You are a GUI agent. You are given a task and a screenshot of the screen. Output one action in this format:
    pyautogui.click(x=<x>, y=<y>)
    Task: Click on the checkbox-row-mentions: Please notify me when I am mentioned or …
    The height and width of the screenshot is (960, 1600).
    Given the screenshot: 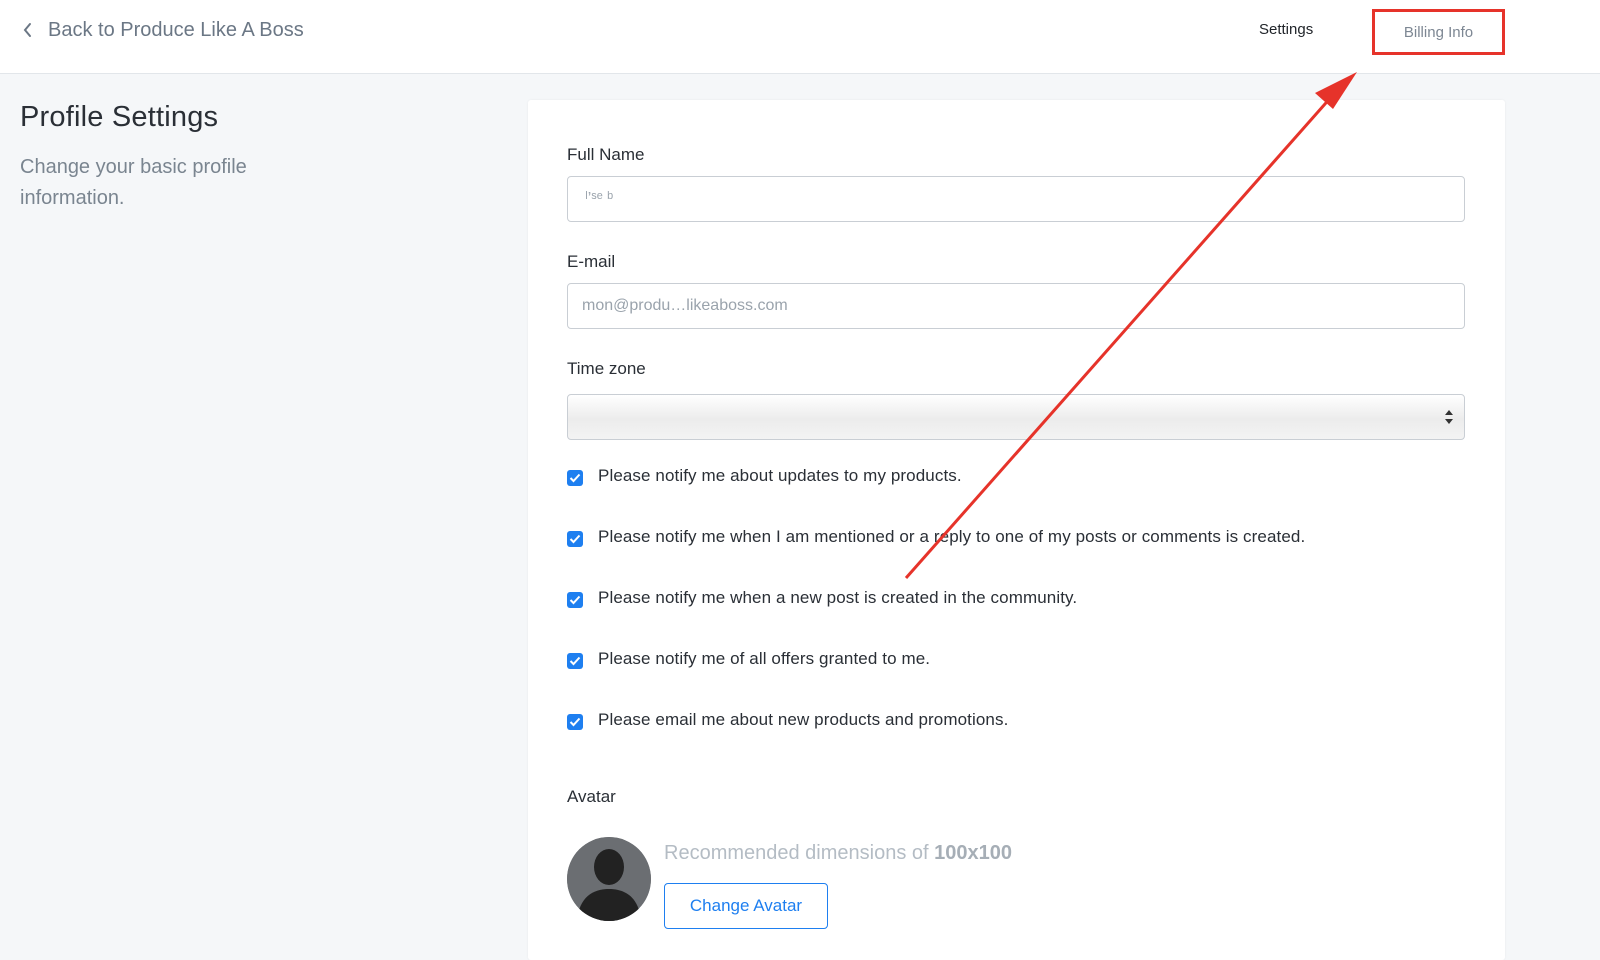 What is the action you would take?
    pyautogui.click(x=936, y=537)
    